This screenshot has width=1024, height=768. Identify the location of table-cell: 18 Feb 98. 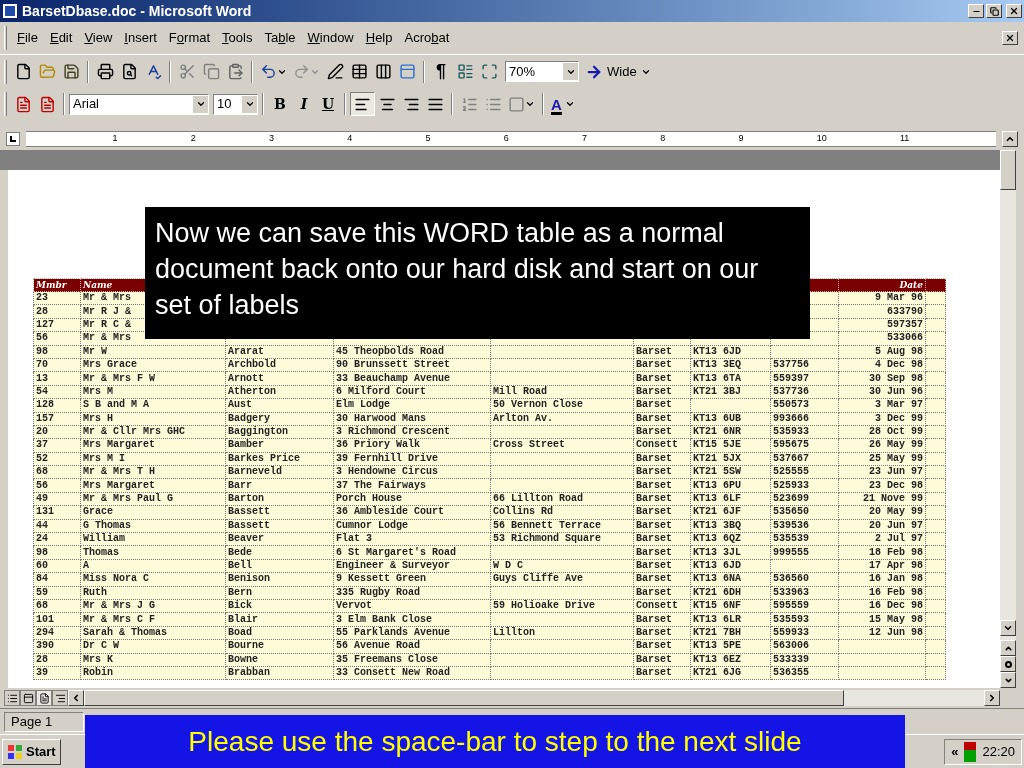
(896, 552).